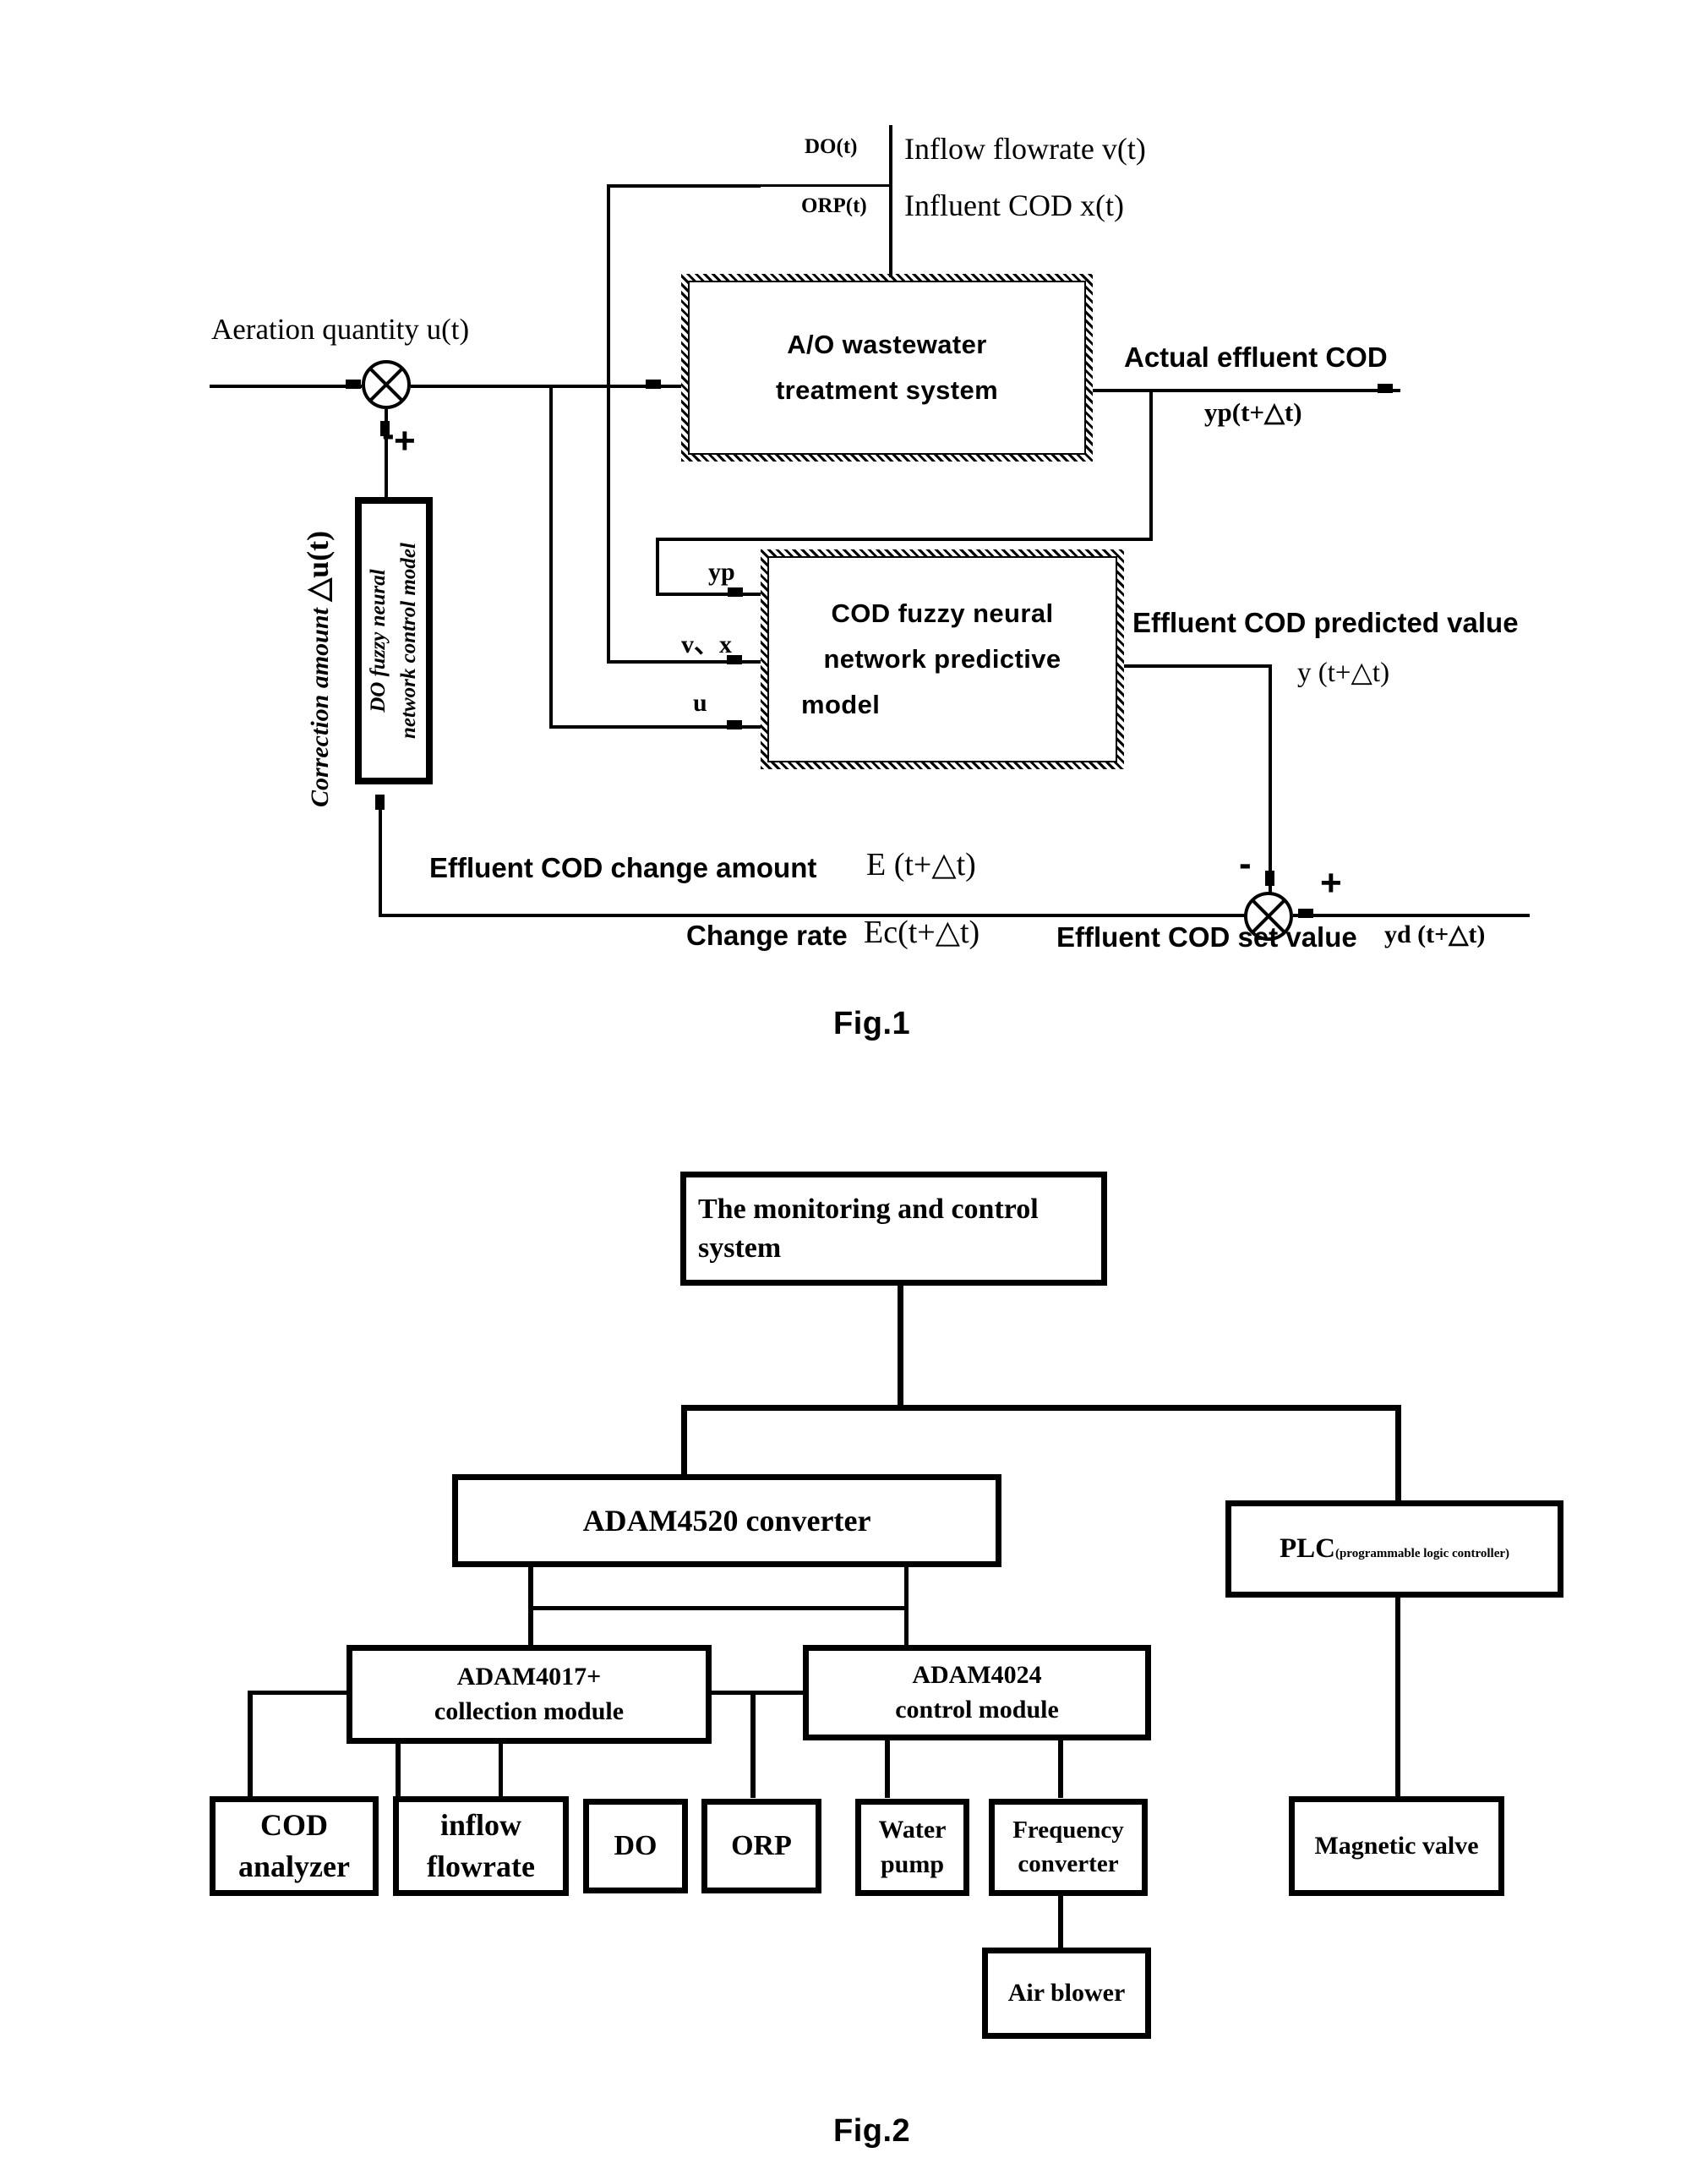  I want to click on label-orp-t: ORP(t), so click(834, 205).